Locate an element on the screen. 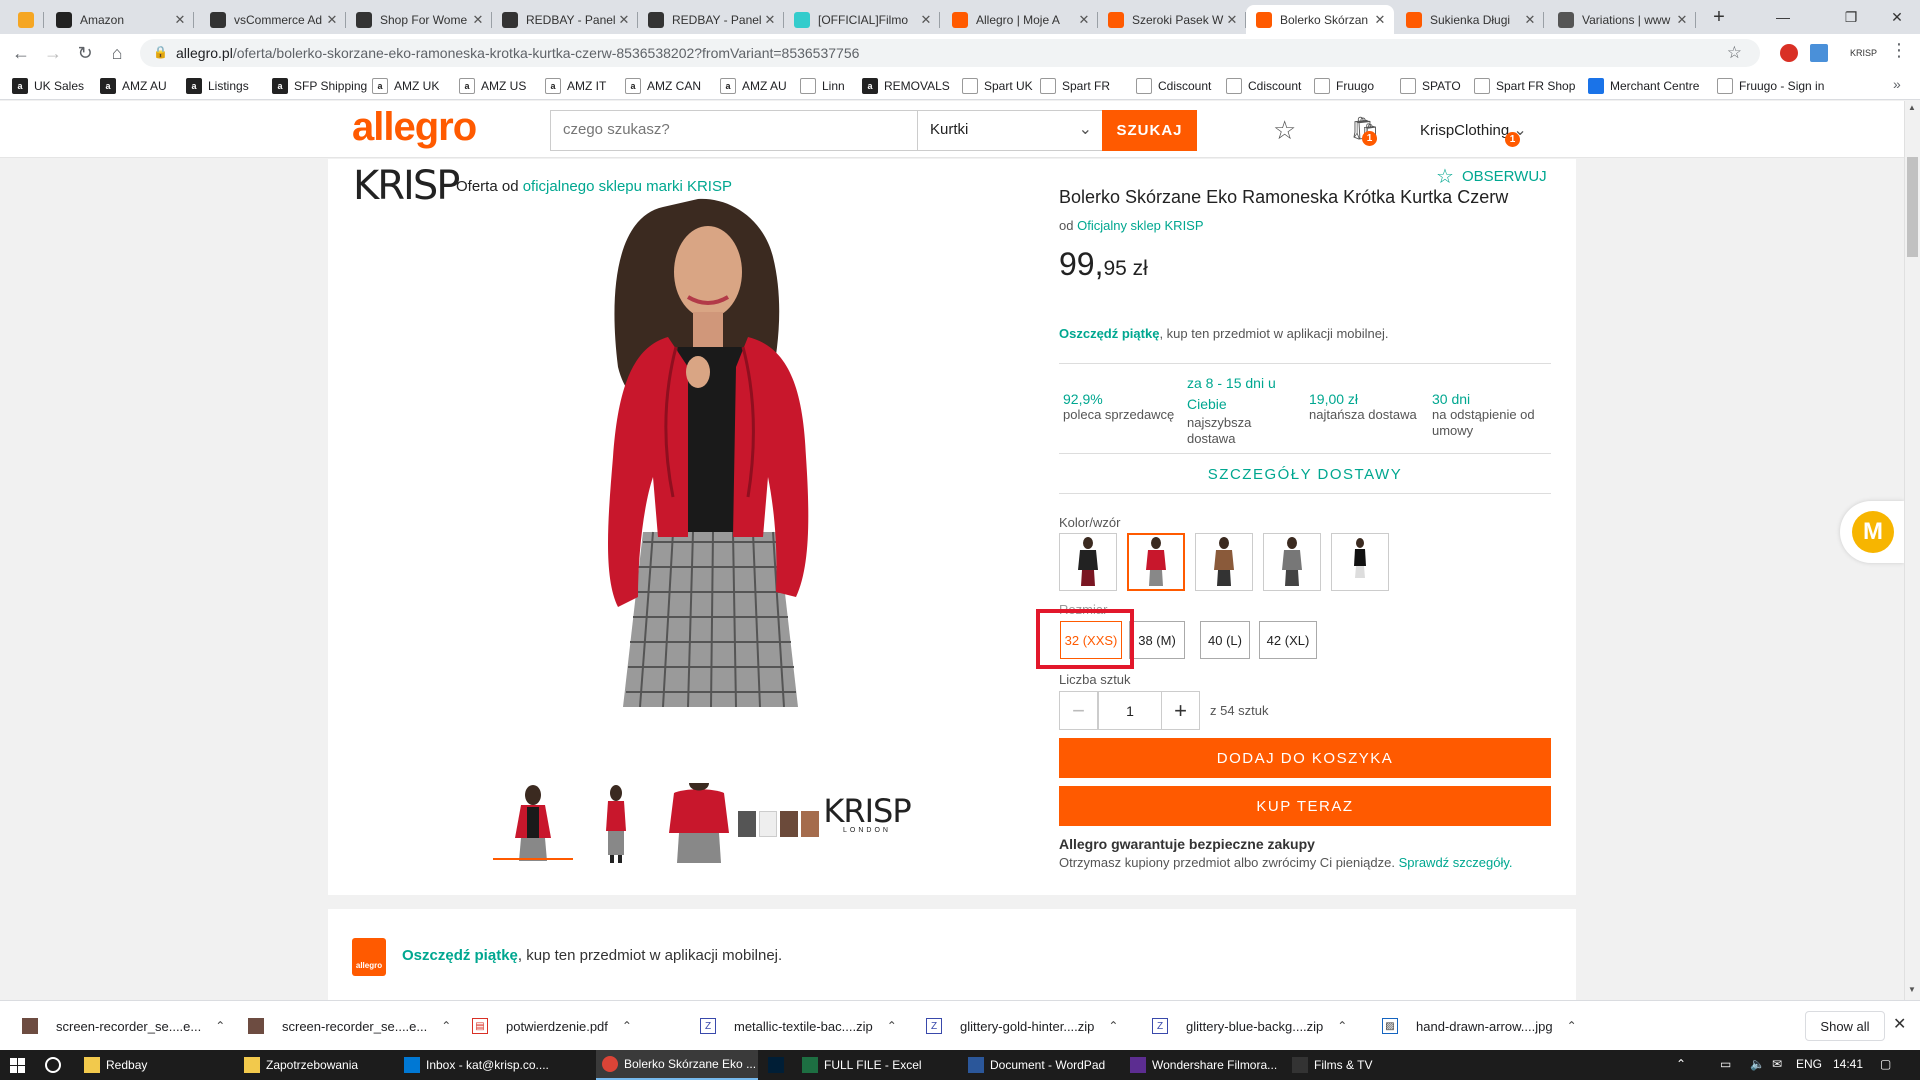 This screenshot has height=1080, width=1920. close-window-button: ✕ is located at coordinates (1897, 17).